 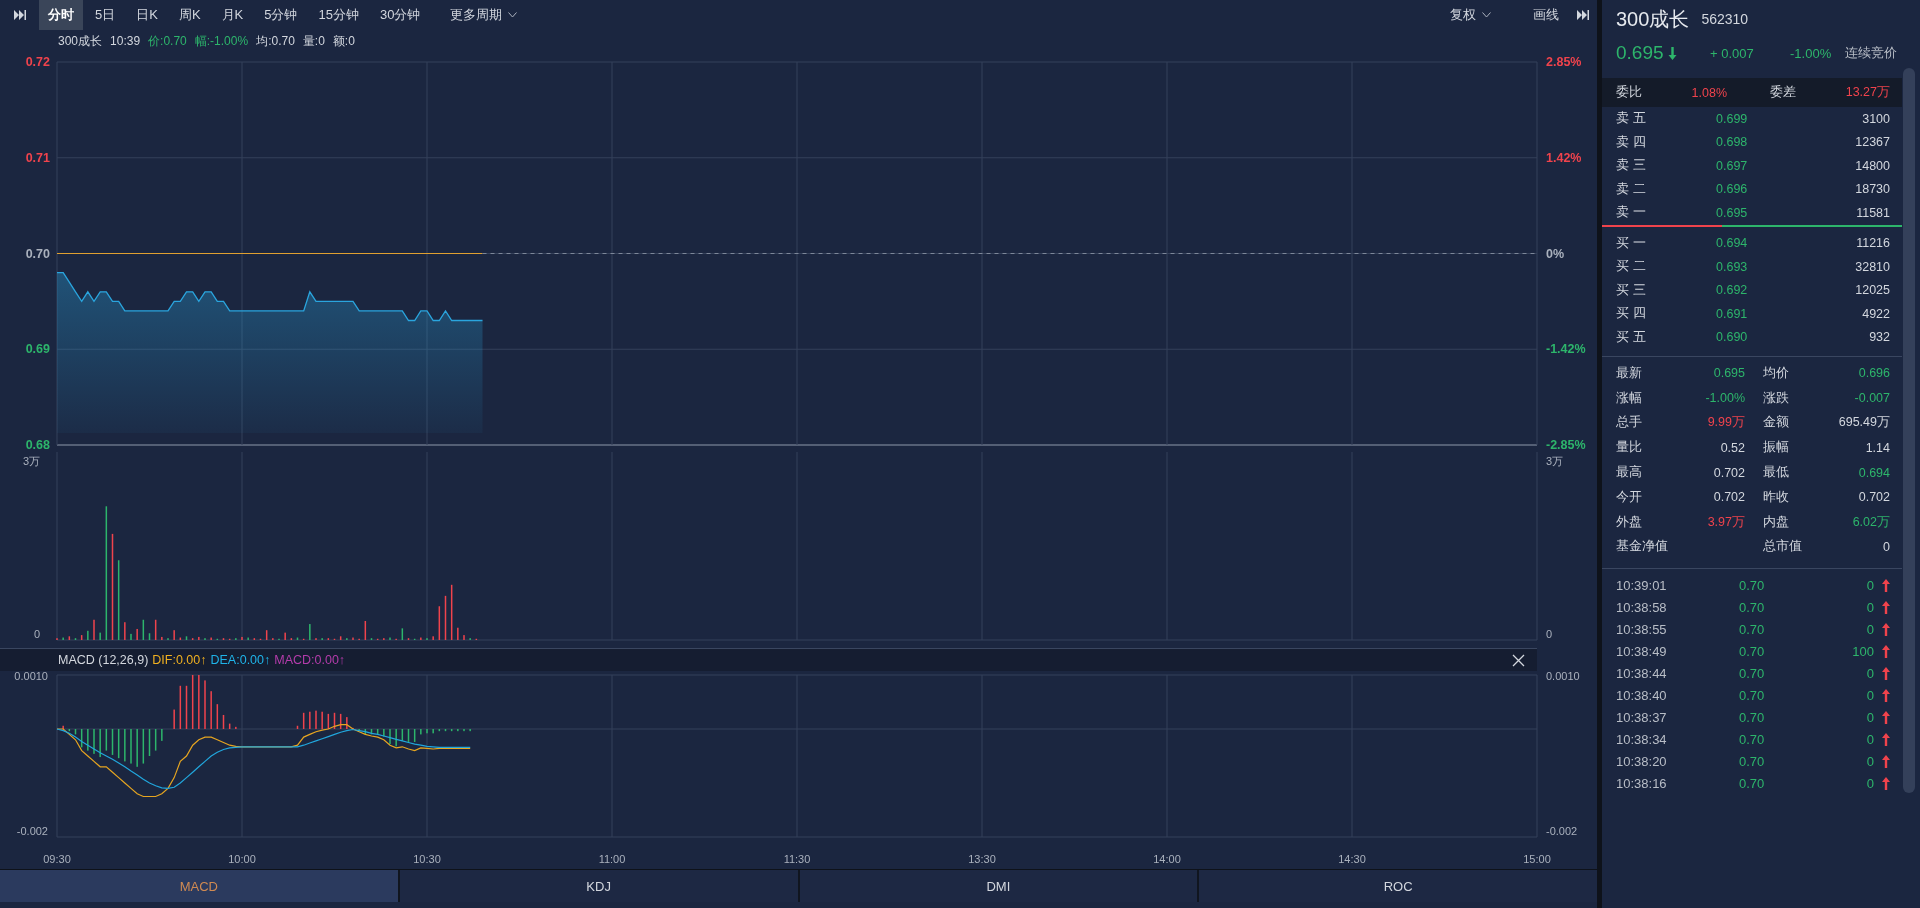 What do you see at coordinates (1873, 373) in the screenshot?
I see `stat-value: 0.696` at bounding box center [1873, 373].